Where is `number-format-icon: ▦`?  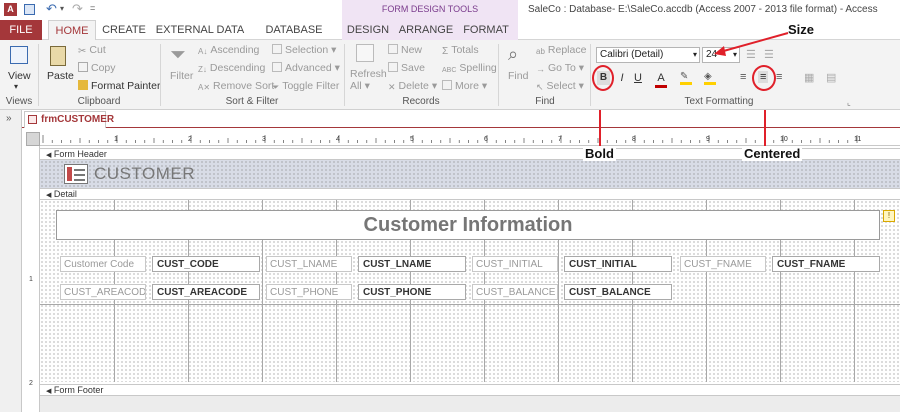 number-format-icon: ▦ is located at coordinates (809, 77).